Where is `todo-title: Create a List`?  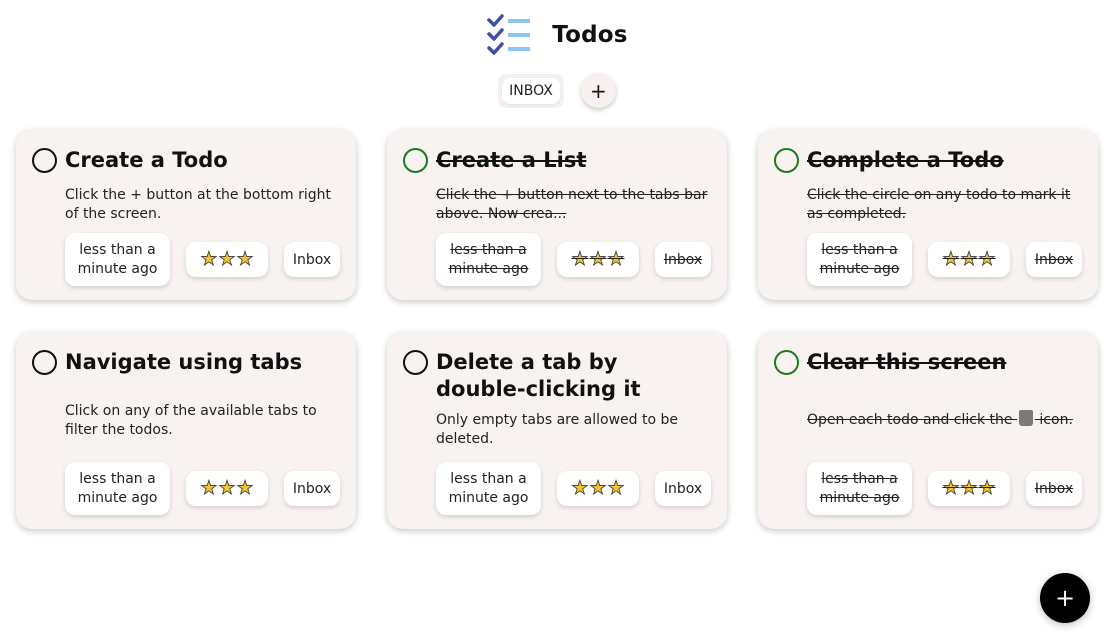
todo-title: Create a List is located at coordinates (511, 160).